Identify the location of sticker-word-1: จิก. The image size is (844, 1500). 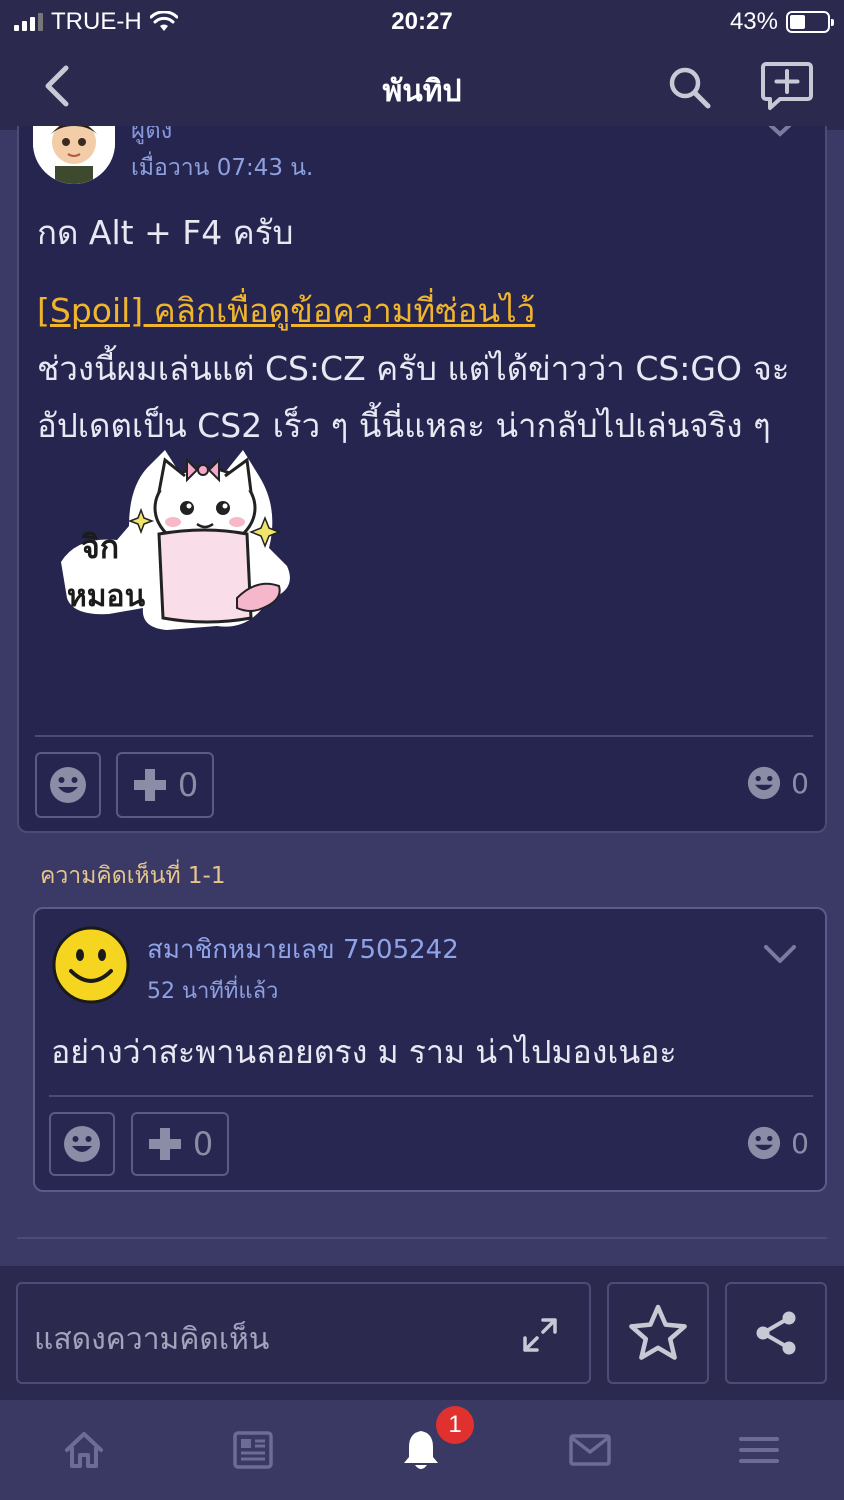
(100, 547).